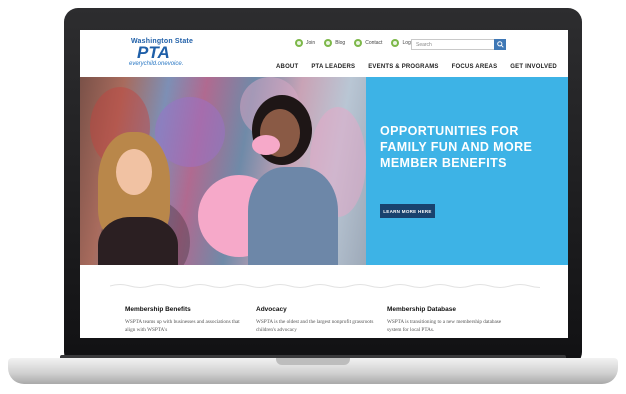 The height and width of the screenshot is (394, 626). Describe the element at coordinates (325, 286) in the screenshot. I see `wave-divider` at that location.